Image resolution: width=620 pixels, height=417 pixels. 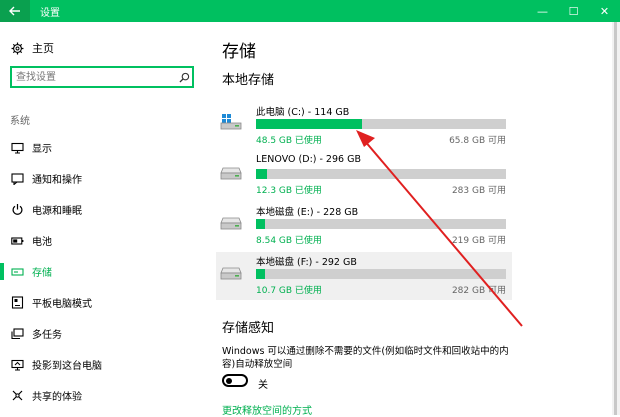 What do you see at coordinates (103, 364) in the screenshot?
I see `sidebar-item-project: 投影到这台电脑` at bounding box center [103, 364].